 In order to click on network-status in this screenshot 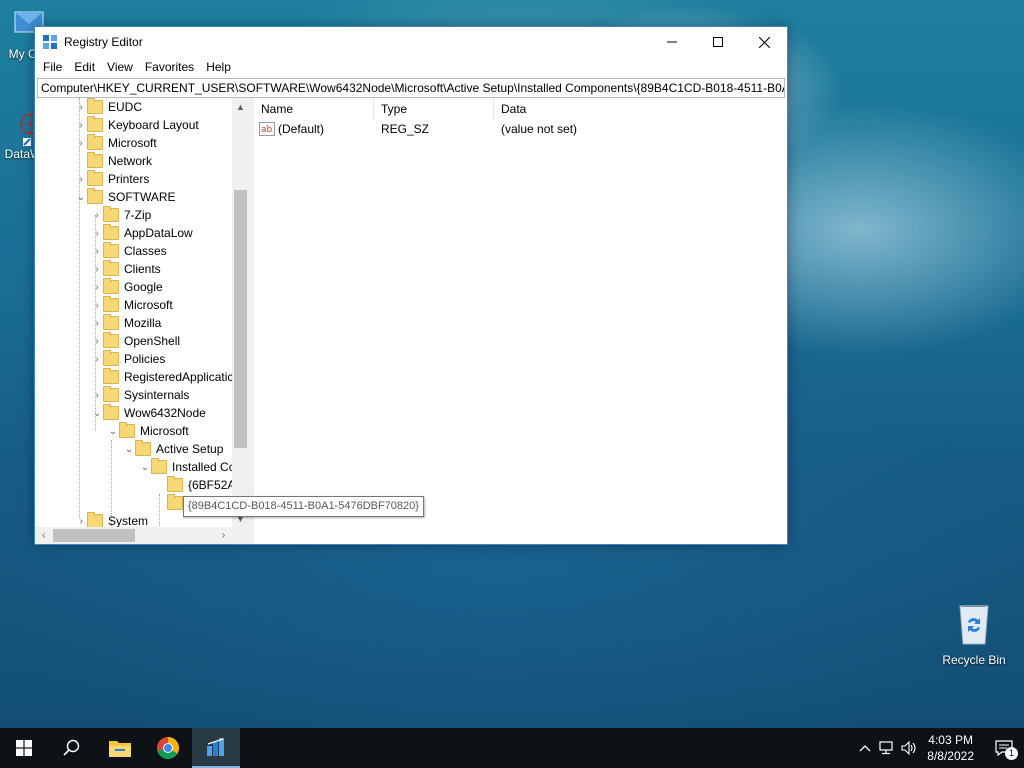, I will do `click(887, 748)`.